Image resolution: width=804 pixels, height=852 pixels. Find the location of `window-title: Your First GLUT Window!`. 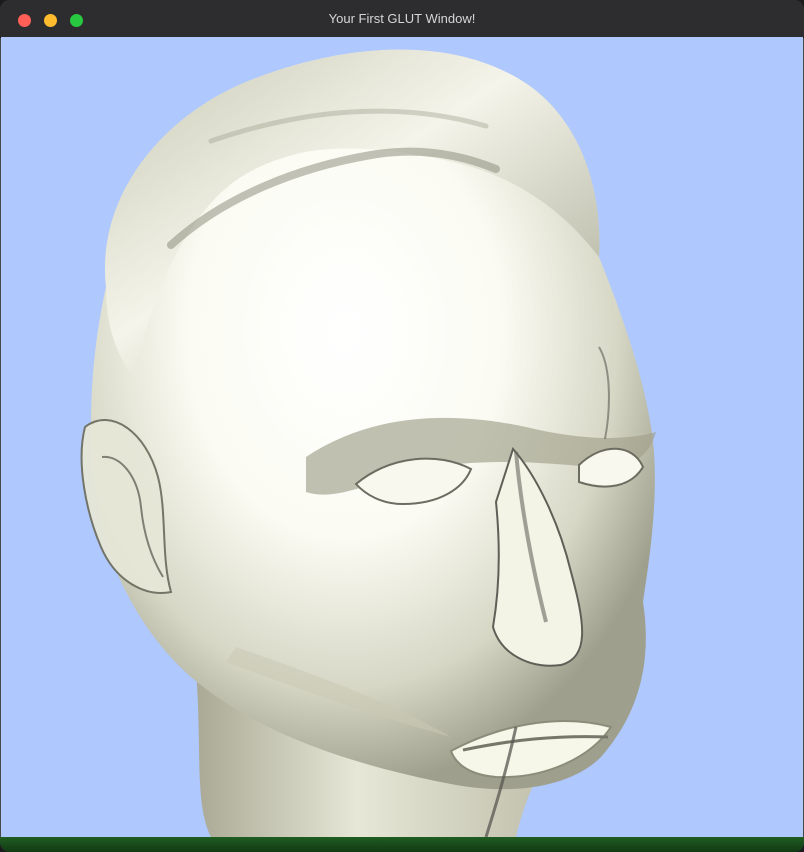

window-title: Your First GLUT Window! is located at coordinates (402, 18).